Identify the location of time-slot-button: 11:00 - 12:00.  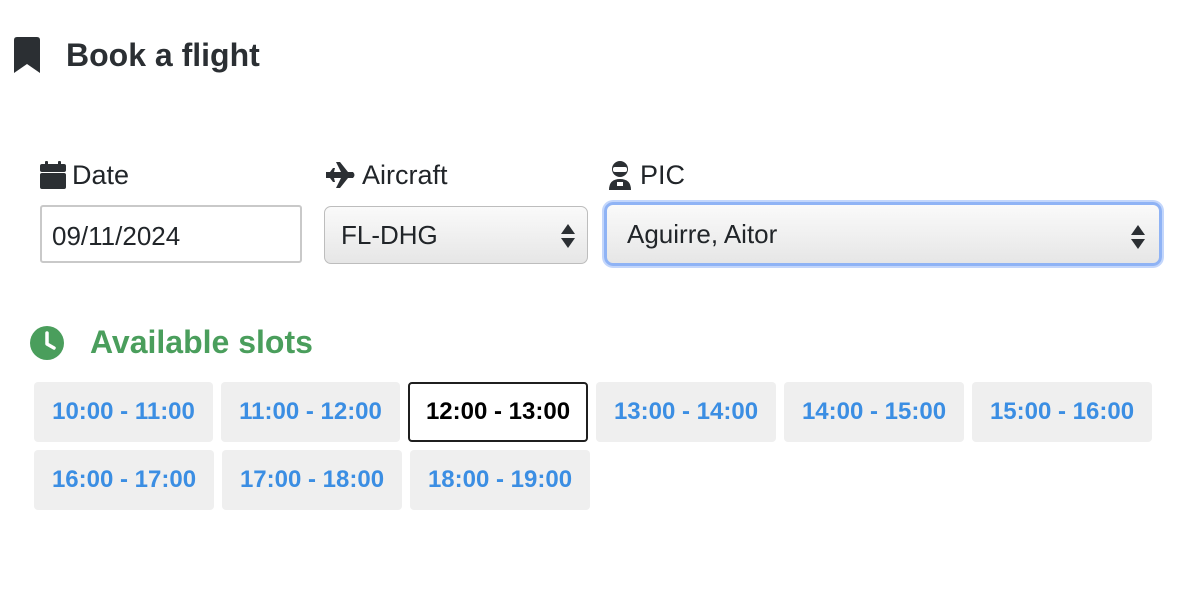
(310, 412).